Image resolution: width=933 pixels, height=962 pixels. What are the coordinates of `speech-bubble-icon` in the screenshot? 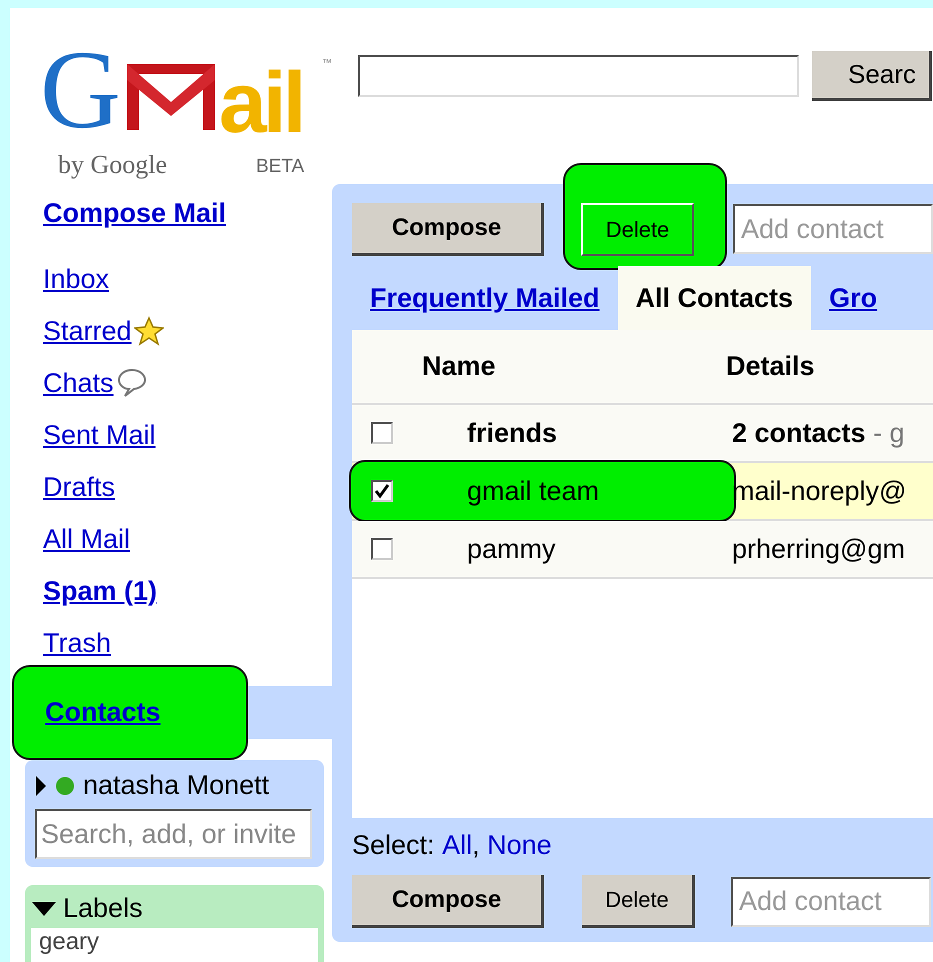 It's located at (132, 383).